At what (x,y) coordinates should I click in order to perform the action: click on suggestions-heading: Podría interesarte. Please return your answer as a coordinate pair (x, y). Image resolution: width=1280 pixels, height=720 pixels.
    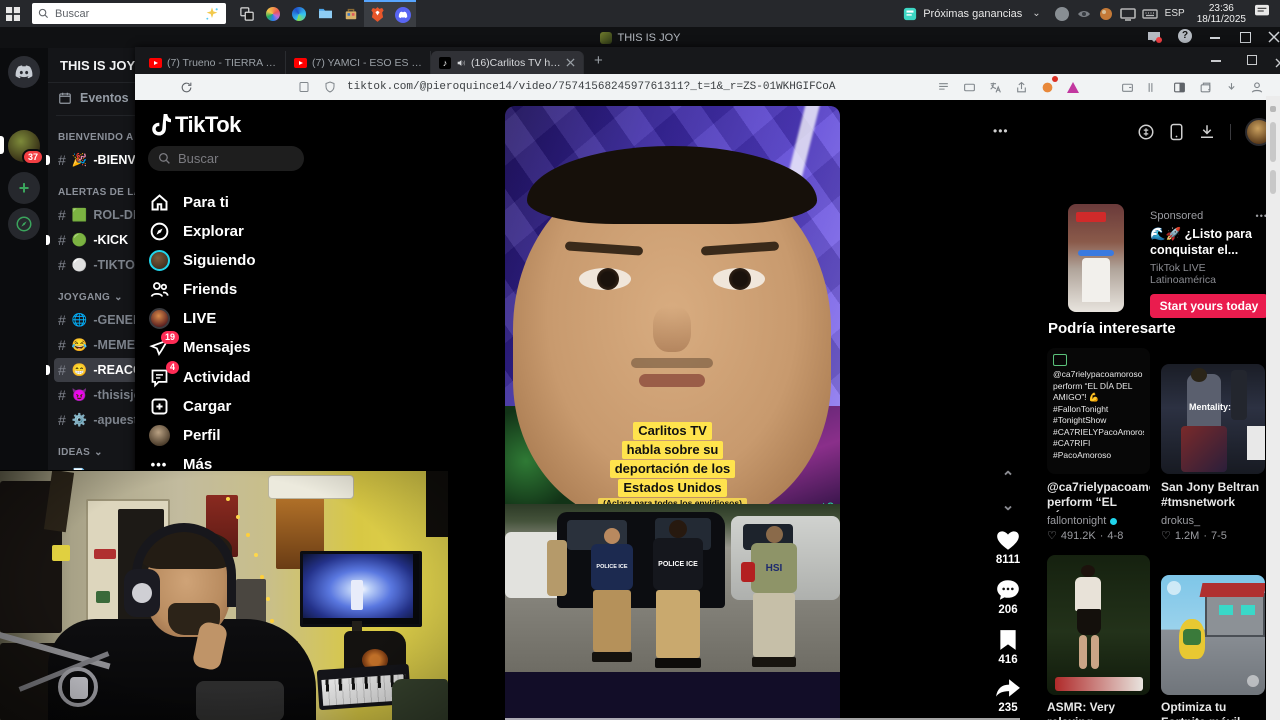
    Looking at the image, I should click on (1112, 328).